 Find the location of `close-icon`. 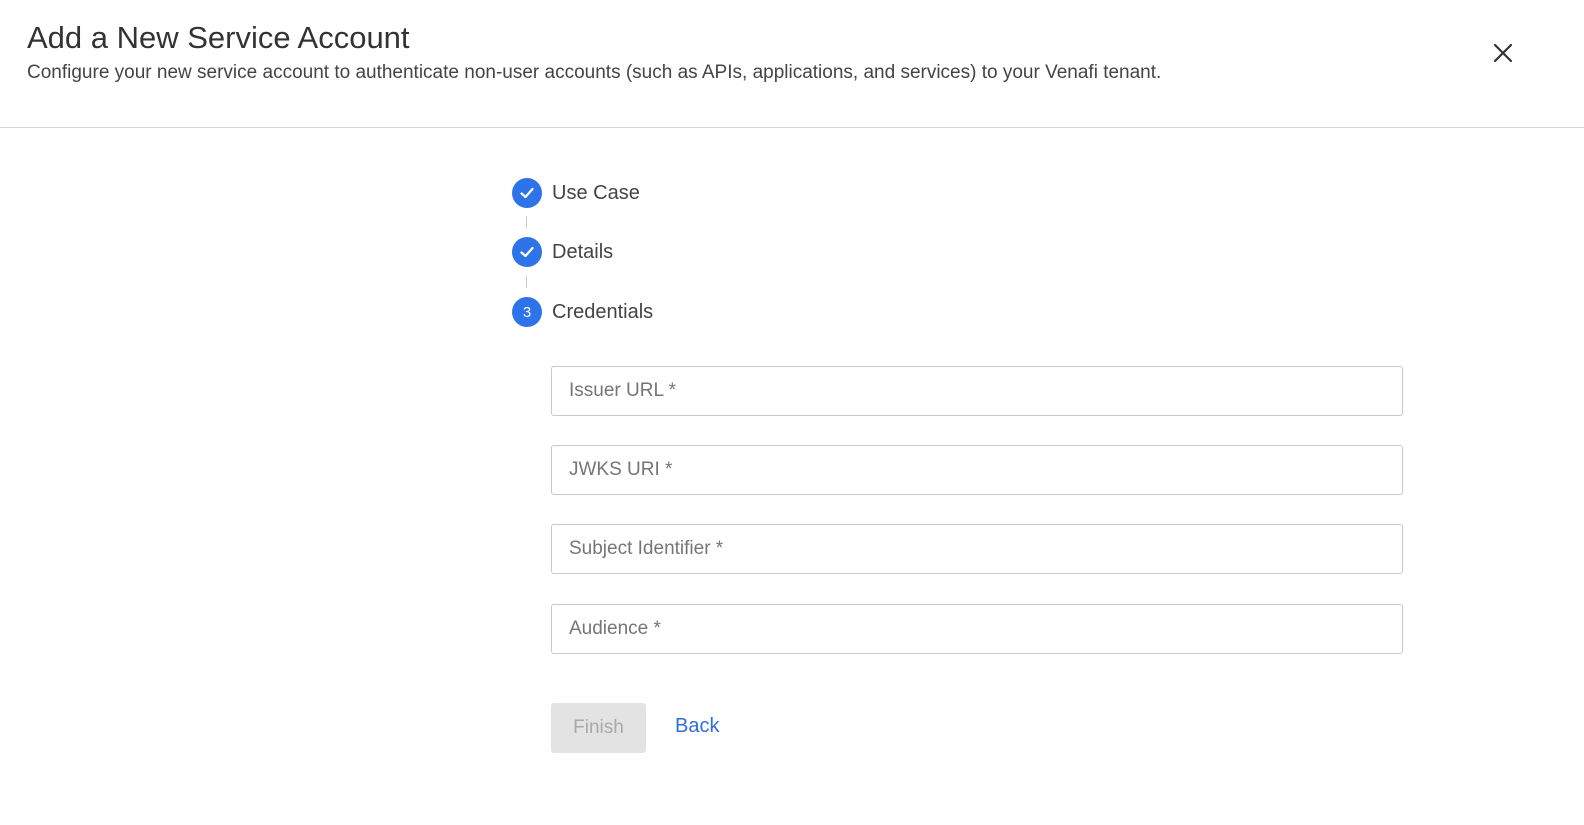

close-icon is located at coordinates (1503, 53).